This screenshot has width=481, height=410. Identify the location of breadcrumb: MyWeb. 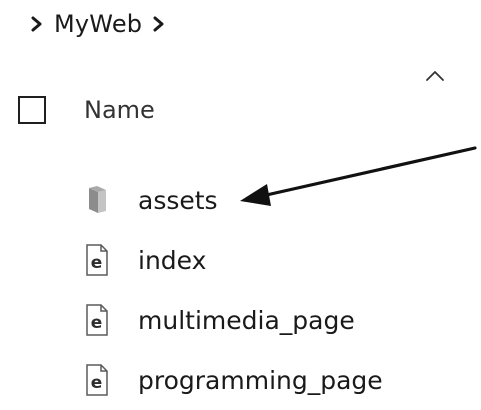
(98, 24).